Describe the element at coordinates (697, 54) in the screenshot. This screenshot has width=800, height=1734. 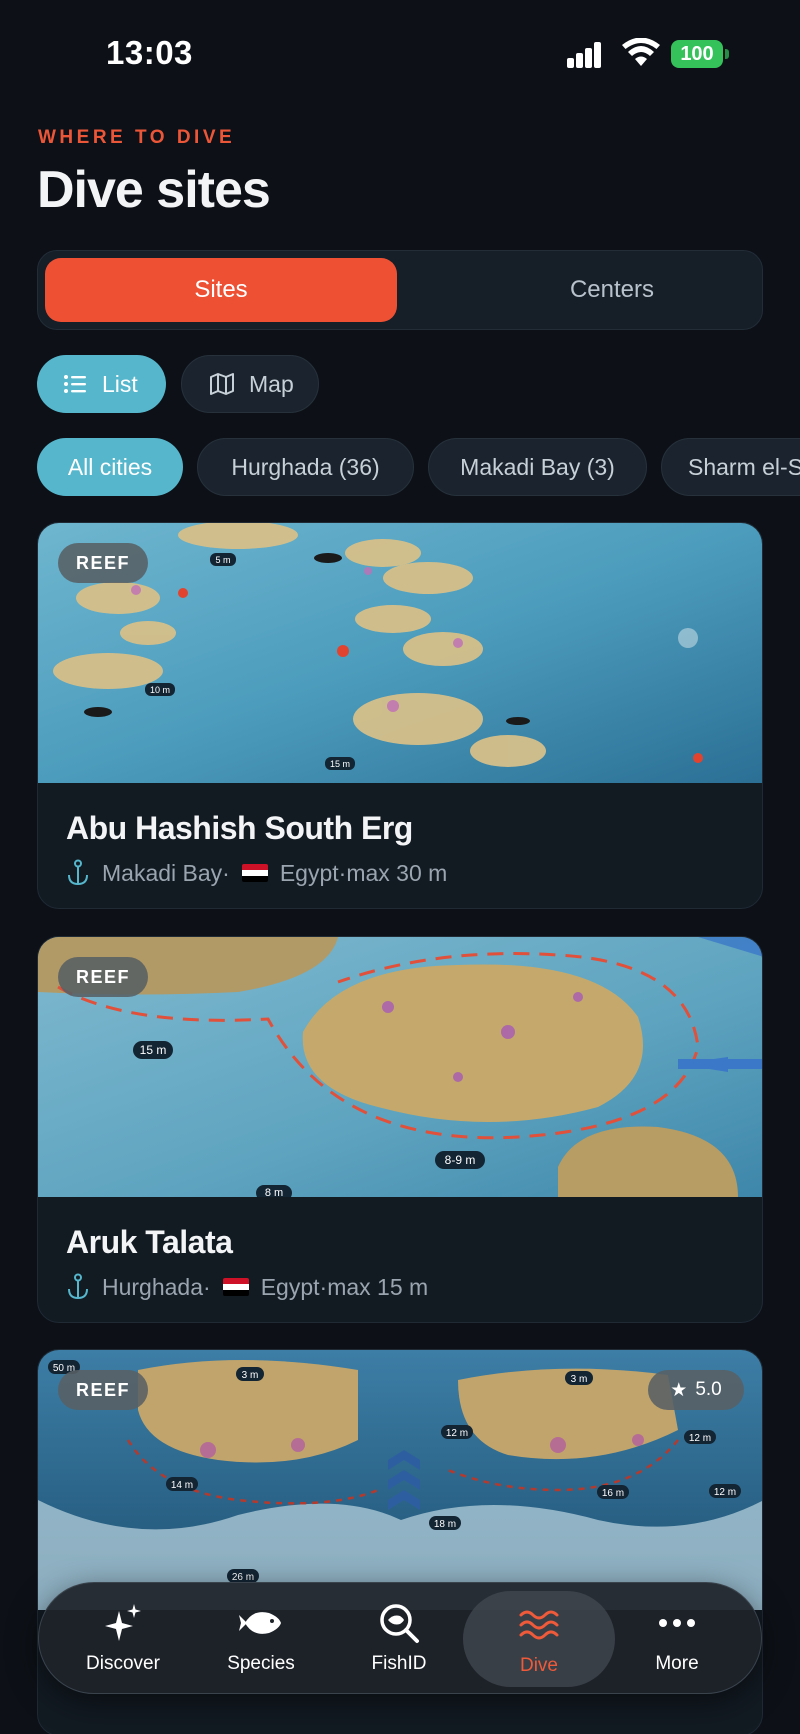
I see `battery-level: 100` at that location.